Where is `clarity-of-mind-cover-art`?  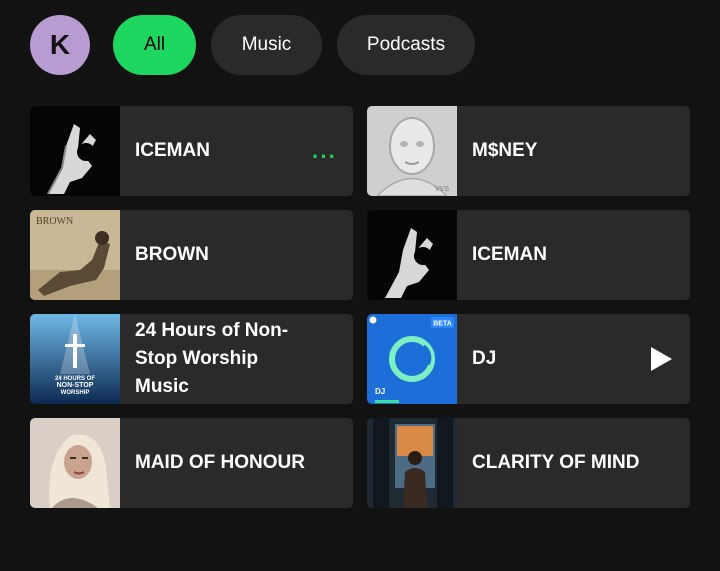 clarity-of-mind-cover-art is located at coordinates (412, 463).